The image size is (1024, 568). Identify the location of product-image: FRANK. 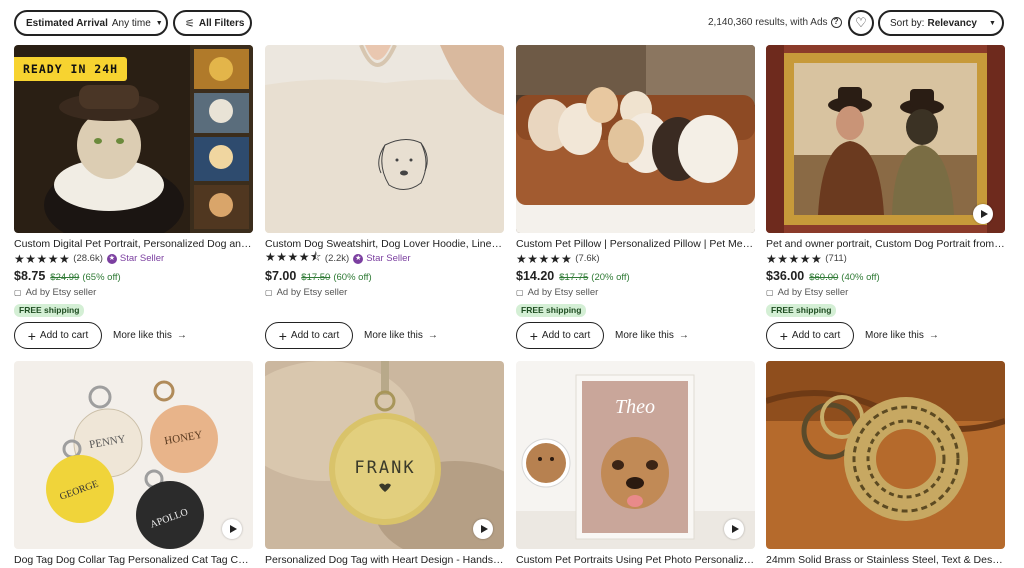
(384, 455).